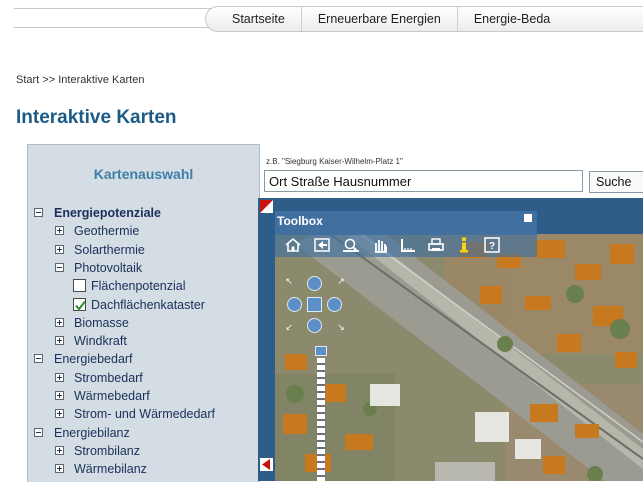  Describe the element at coordinates (143, 396) in the screenshot. I see `tree-item-waermebedarf: Wärmebedarf` at that location.